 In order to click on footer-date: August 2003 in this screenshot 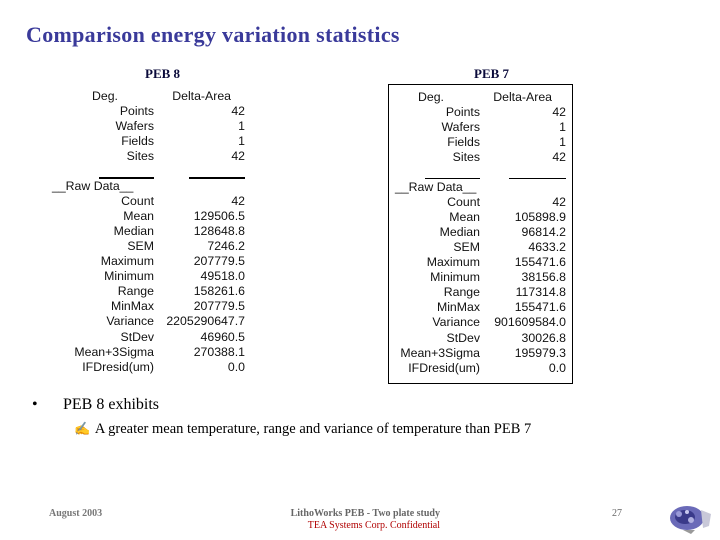, I will do `click(76, 513)`.